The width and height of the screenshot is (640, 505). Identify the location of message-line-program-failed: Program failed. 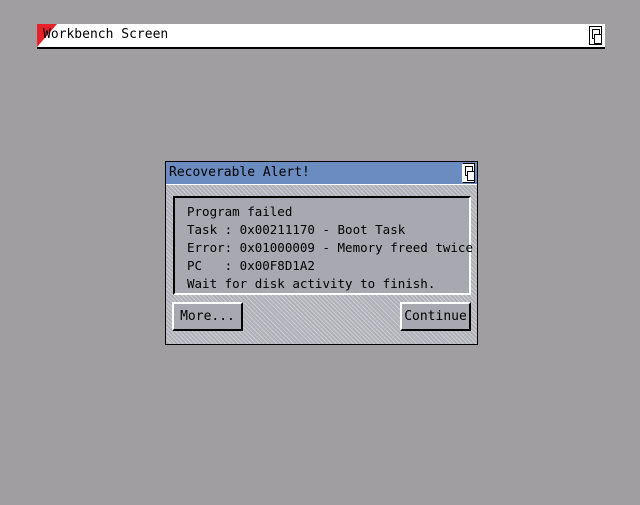
(240, 211).